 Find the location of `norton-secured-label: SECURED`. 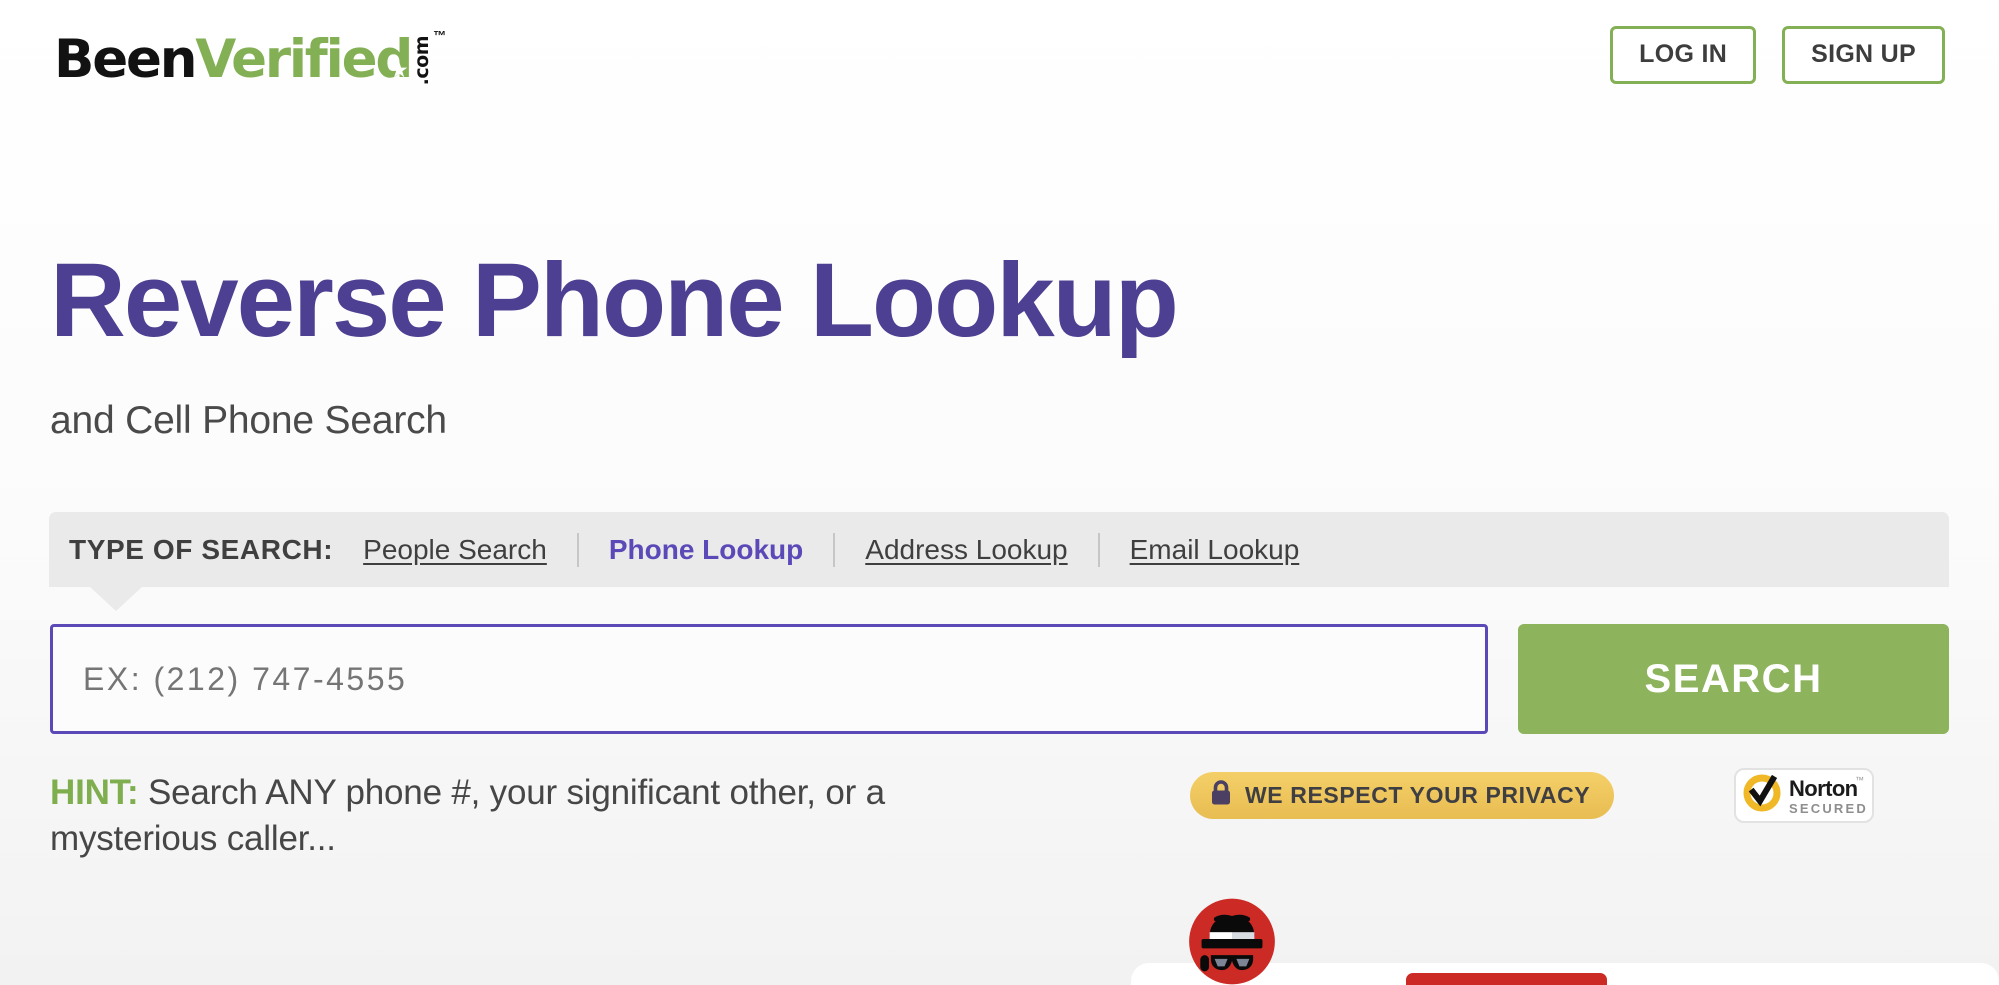

norton-secured-label: SECURED is located at coordinates (1828, 808).